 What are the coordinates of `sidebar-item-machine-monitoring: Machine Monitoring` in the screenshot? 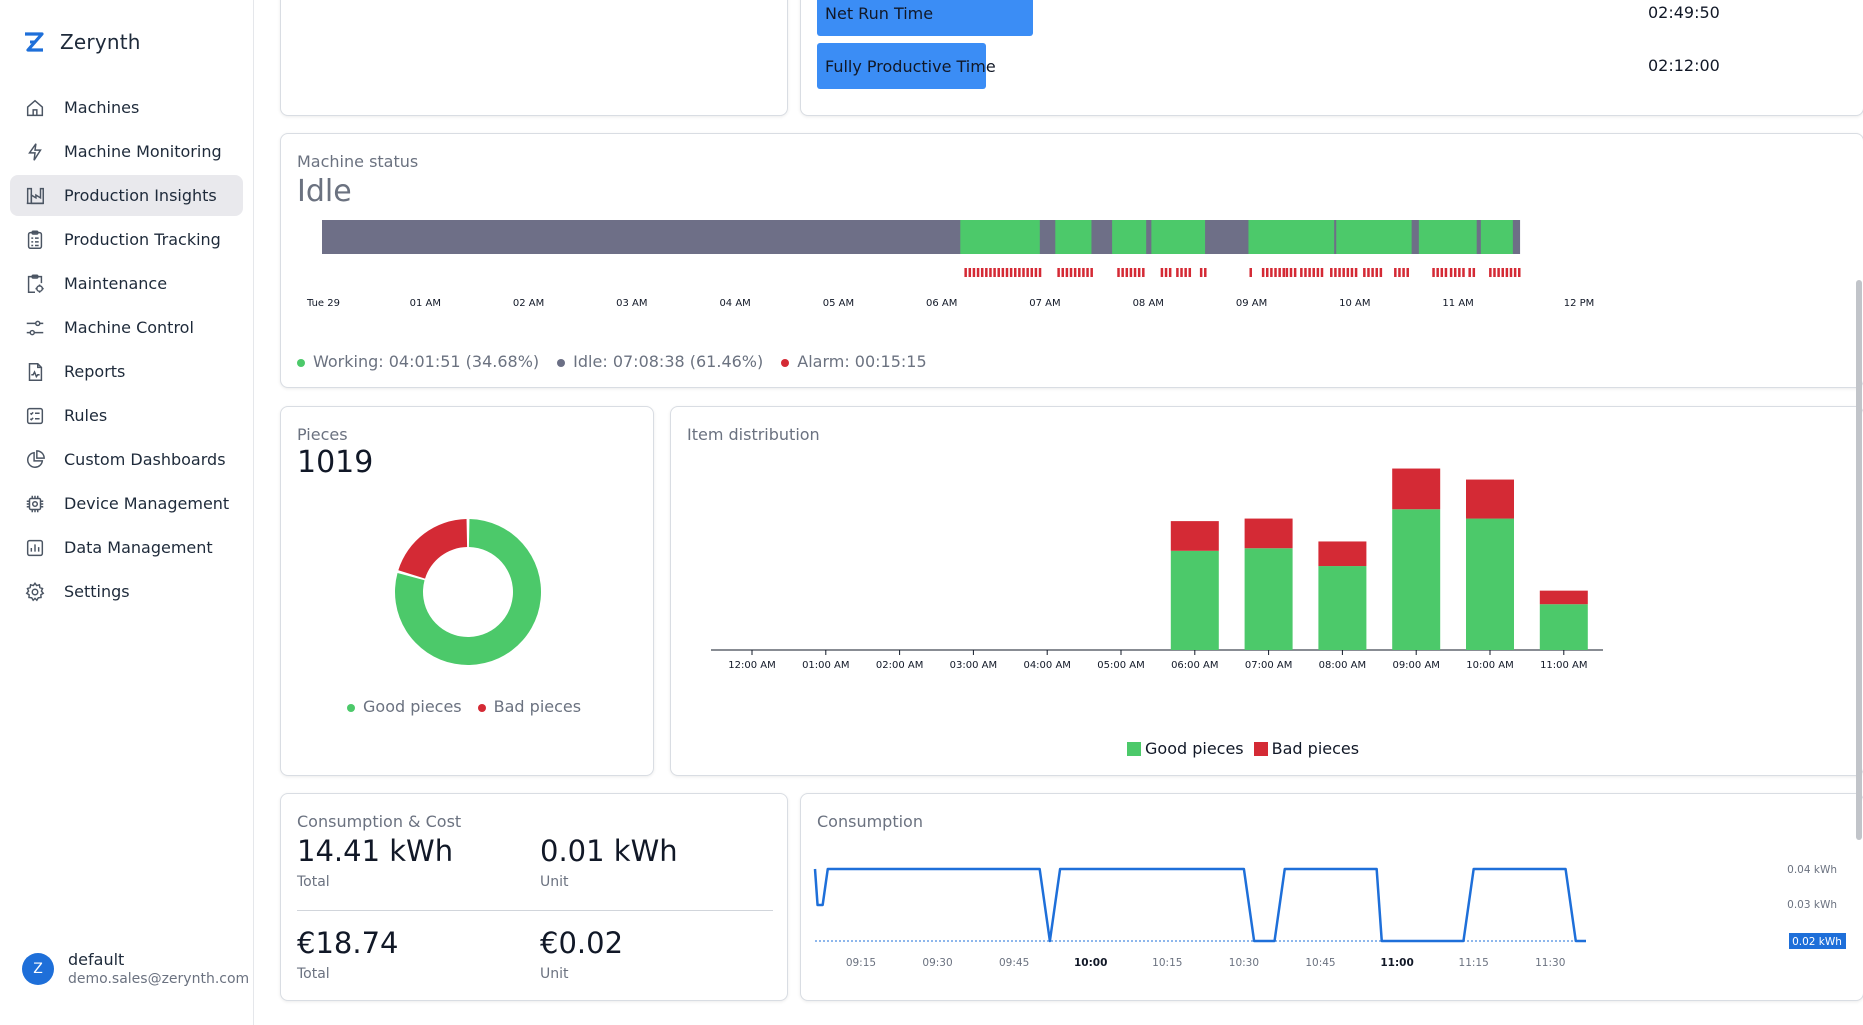 It's located at (126, 151).